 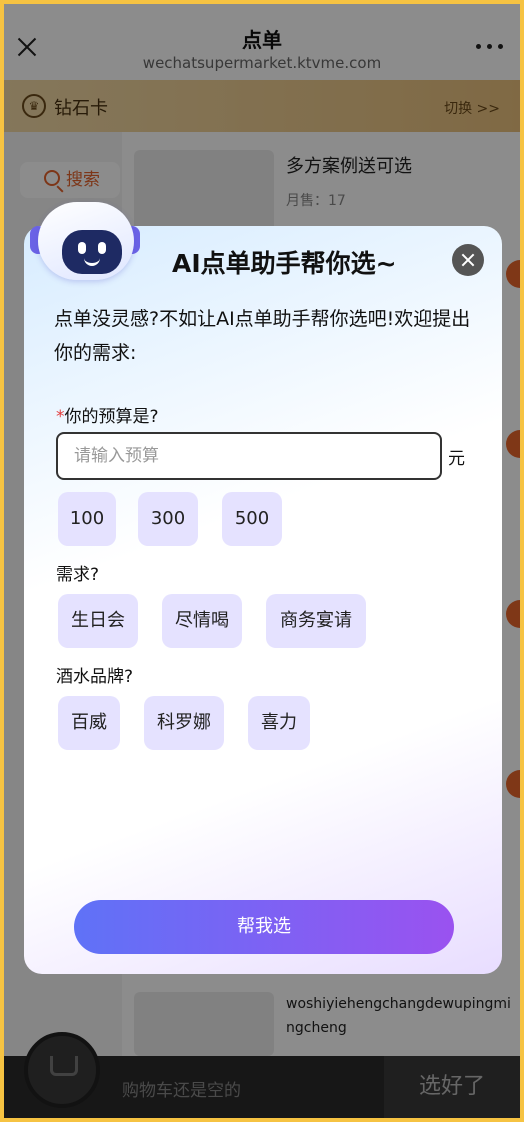 I want to click on budget-unit: 元, so click(x=456, y=459).